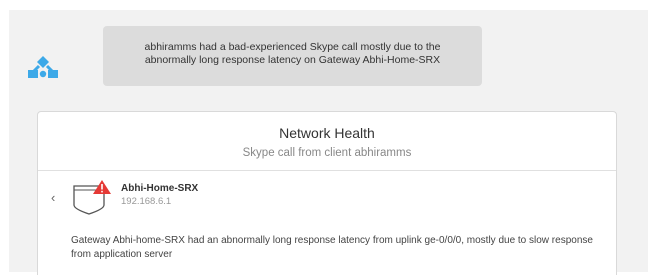  Describe the element at coordinates (327, 170) in the screenshot. I see `divider` at that location.